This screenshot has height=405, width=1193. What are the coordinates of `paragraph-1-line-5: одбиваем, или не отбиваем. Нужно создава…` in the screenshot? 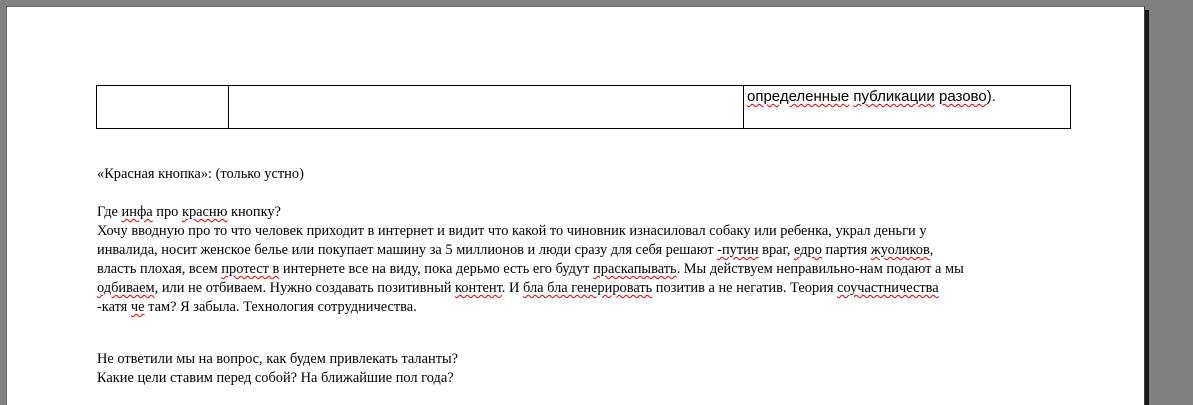 It's located at (518, 288).